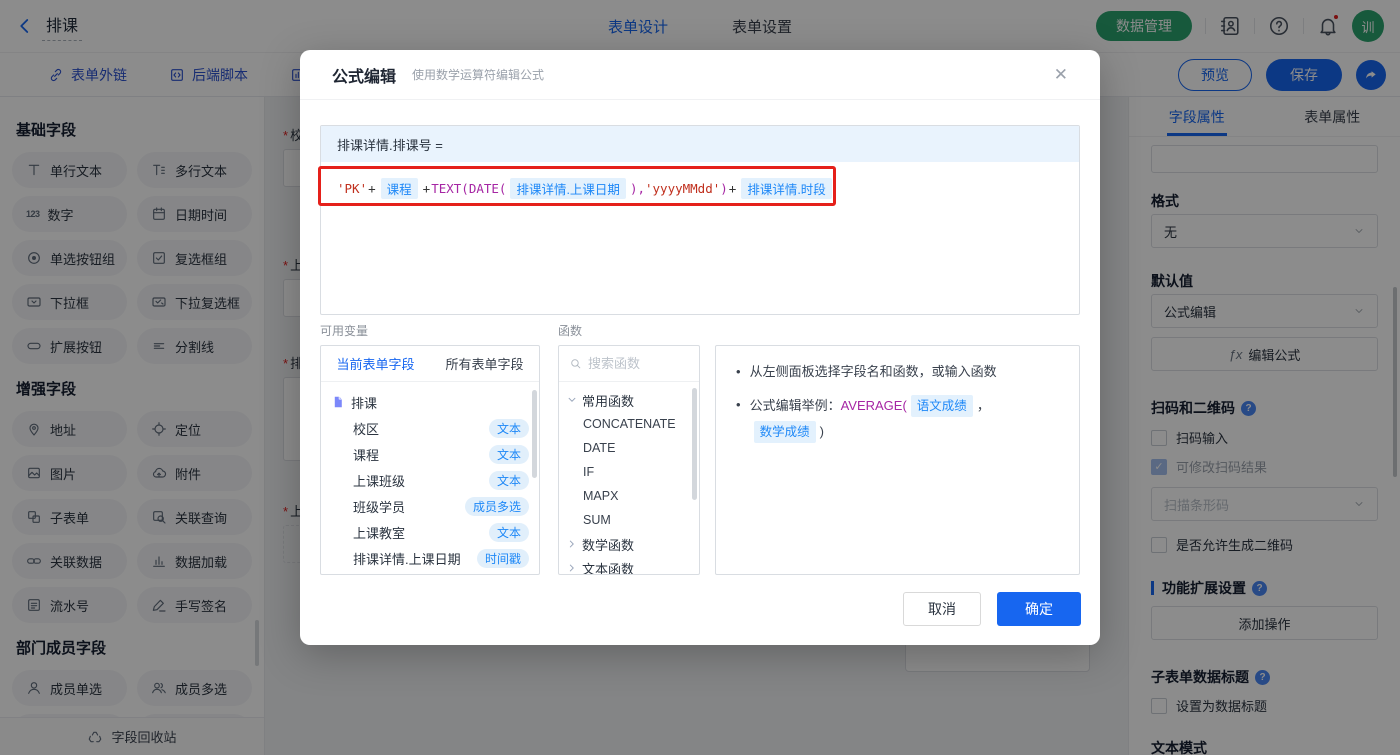 Image resolution: width=1400 pixels, height=755 pixels. What do you see at coordinates (700, 75) in the screenshot?
I see `modal-header: 公式编辑 使用数学运算符编辑公式 ✕` at bounding box center [700, 75].